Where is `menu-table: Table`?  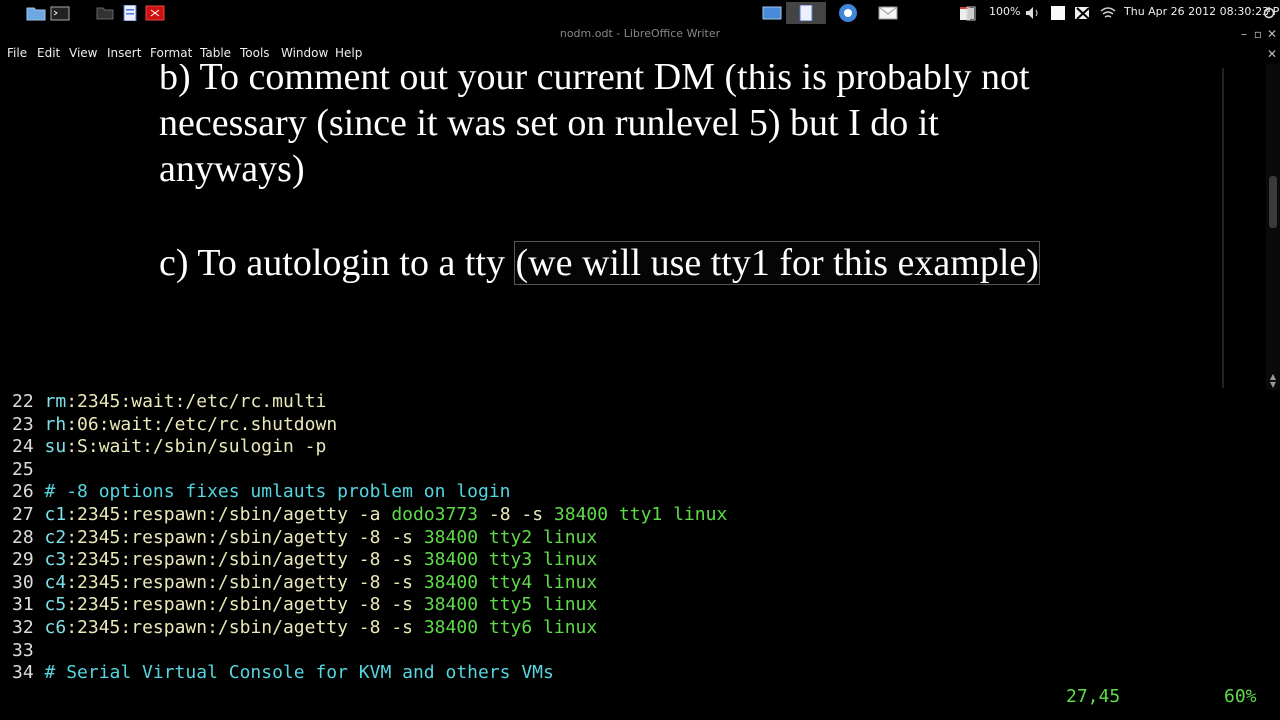
menu-table: Table is located at coordinates (215, 53).